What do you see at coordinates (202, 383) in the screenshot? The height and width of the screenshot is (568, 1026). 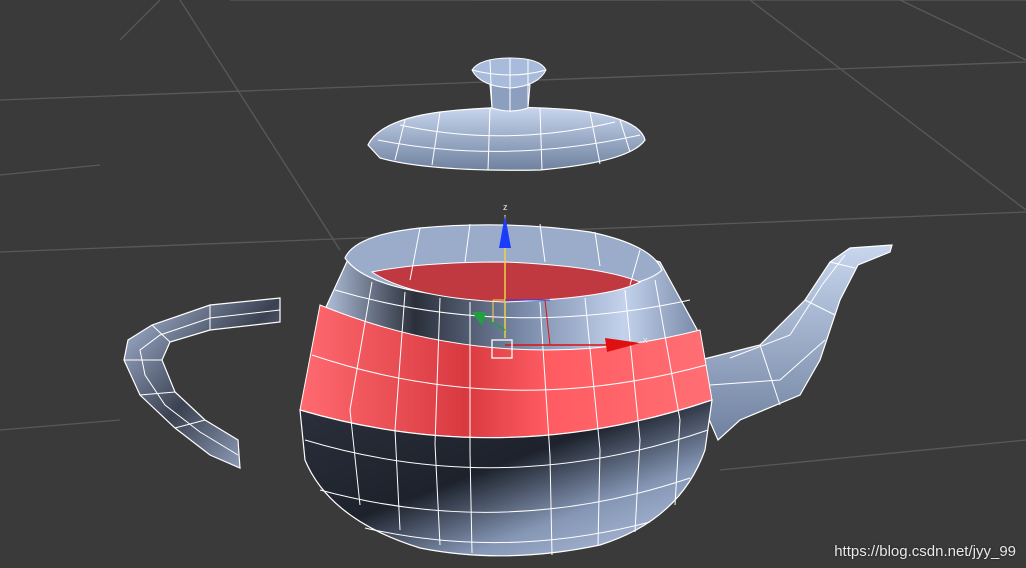 I see `teapot-handle` at bounding box center [202, 383].